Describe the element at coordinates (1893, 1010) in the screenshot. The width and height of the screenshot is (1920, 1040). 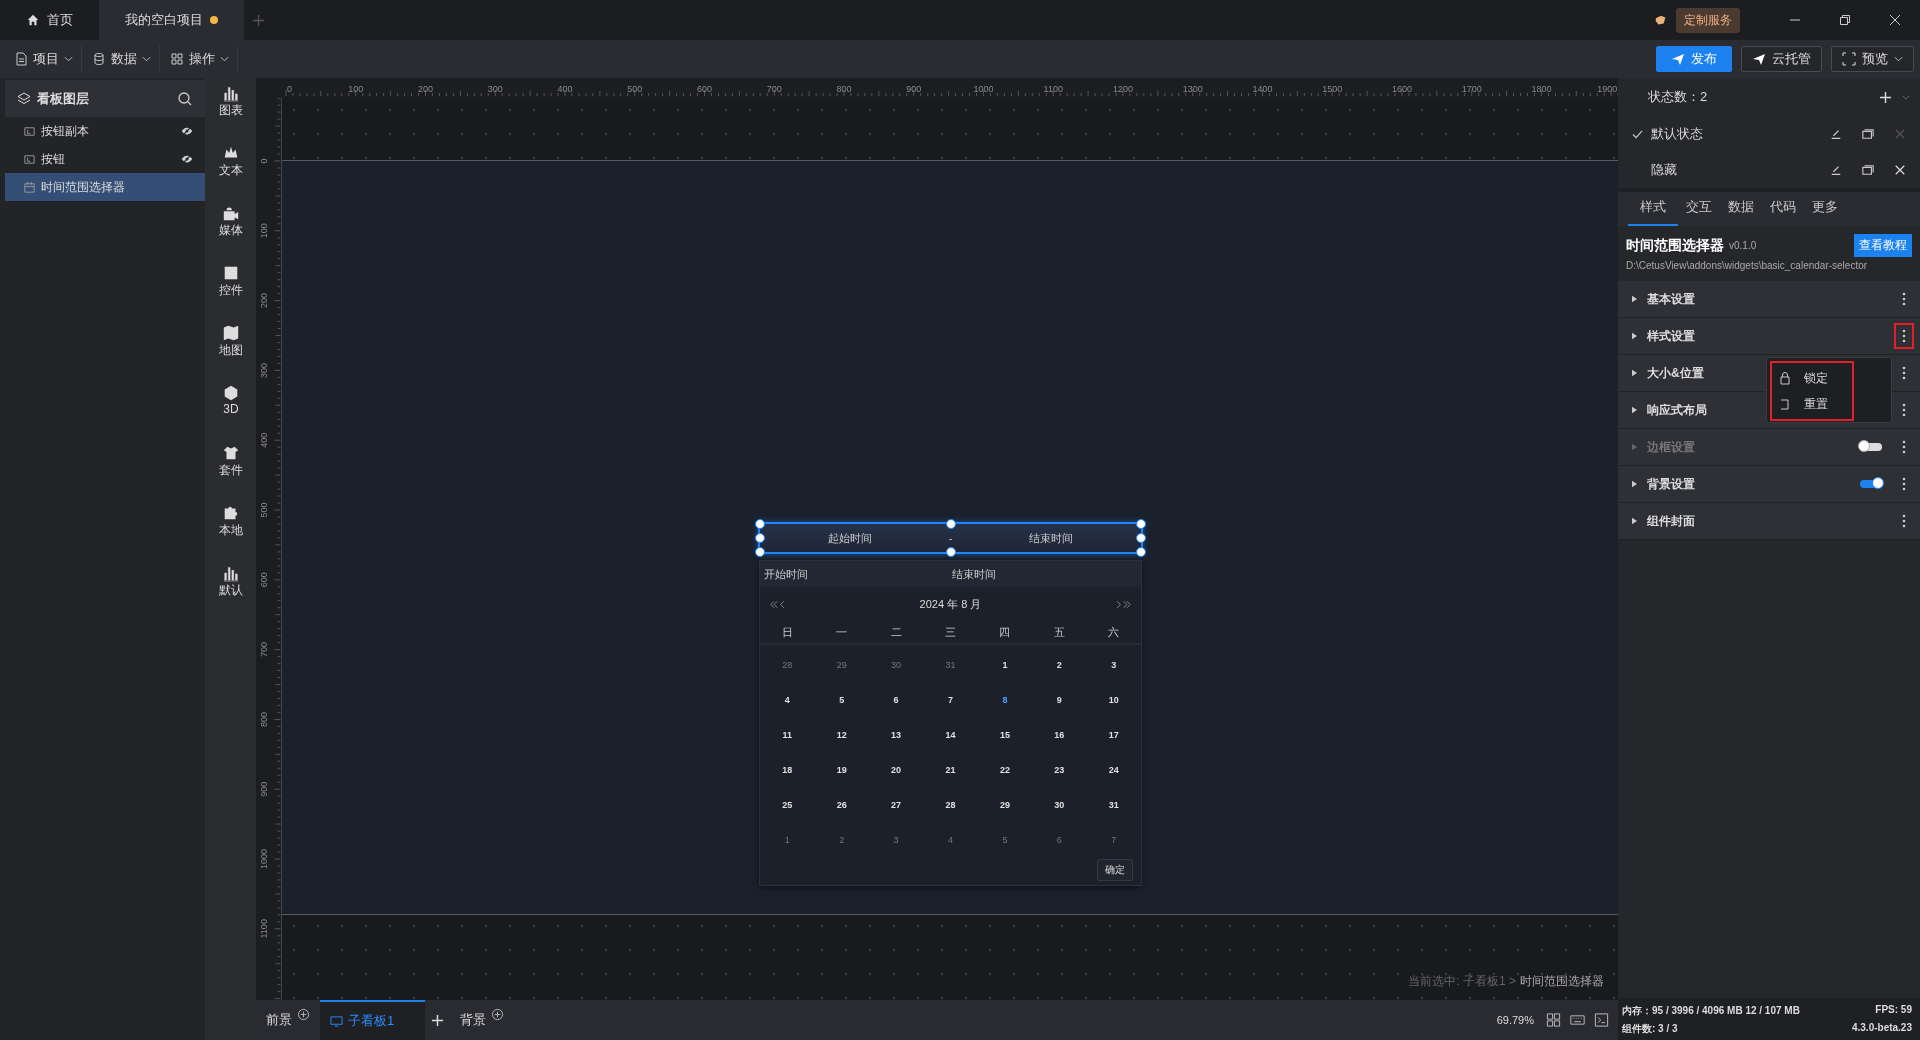
I see `fps-counter: FPS: 59` at that location.